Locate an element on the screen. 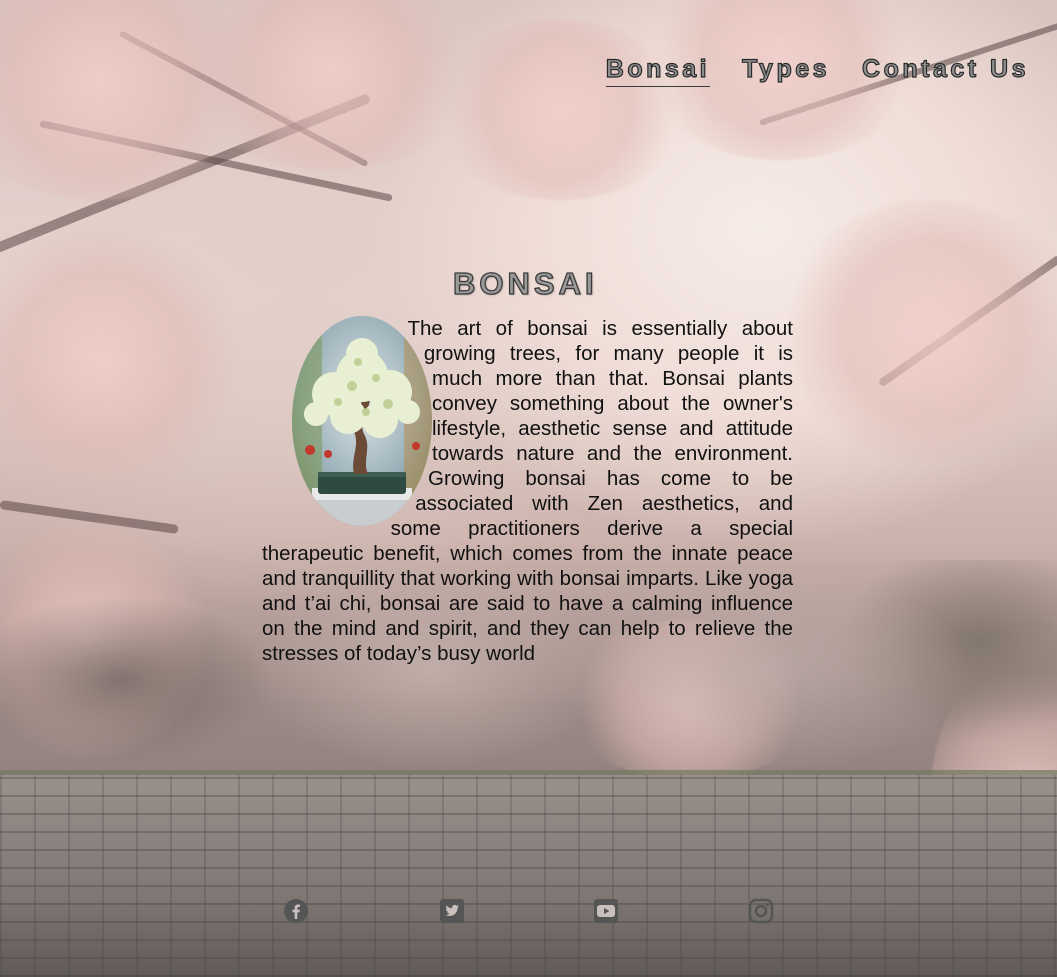 The image size is (1057, 977). social-bar is located at coordinates (533, 912).